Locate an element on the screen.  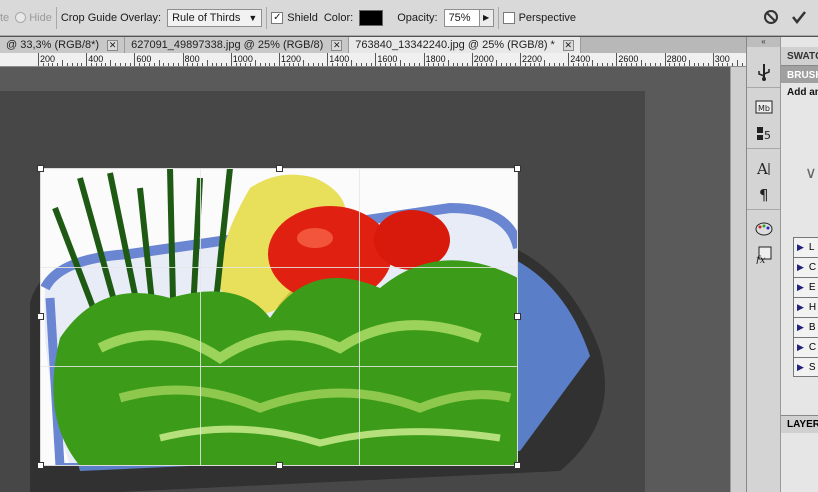
collapse-dock-icon: « is located at coordinates (763, 42).